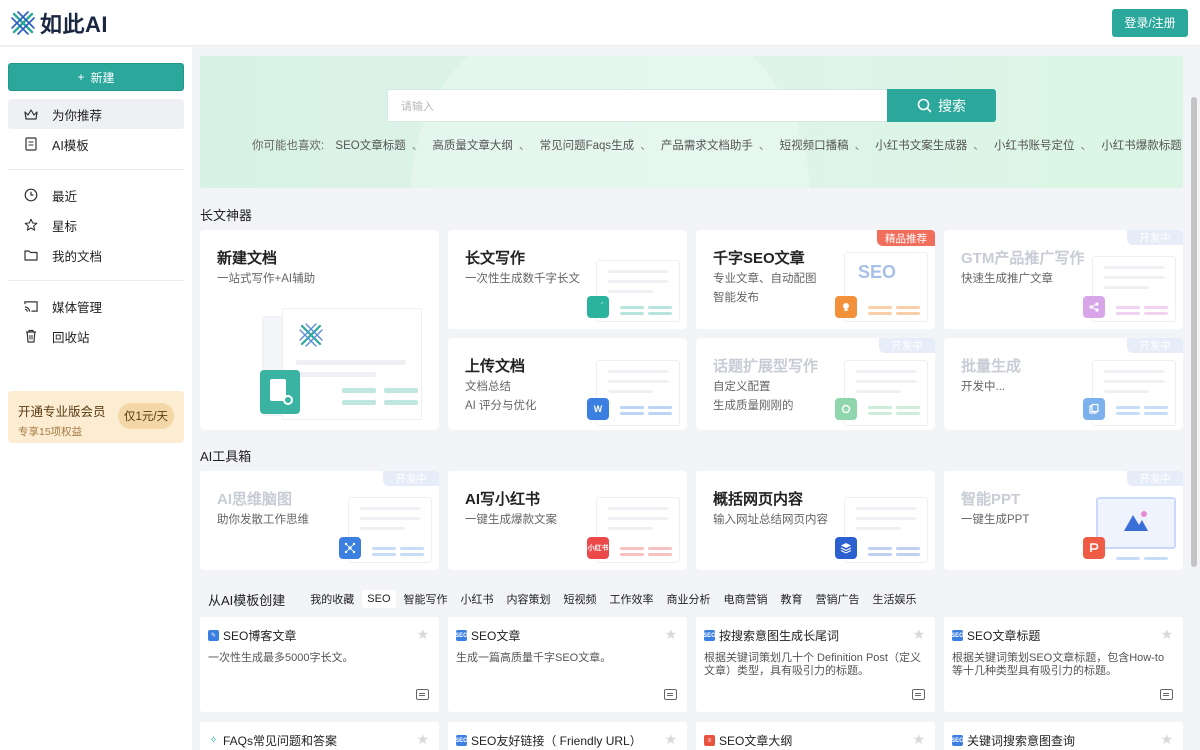 Image resolution: width=1200 pixels, height=750 pixels. I want to click on card-seo-article: 精品推荐 千字SEO文章 专业文章、自动配图 智能发布 SEO, so click(815, 279).